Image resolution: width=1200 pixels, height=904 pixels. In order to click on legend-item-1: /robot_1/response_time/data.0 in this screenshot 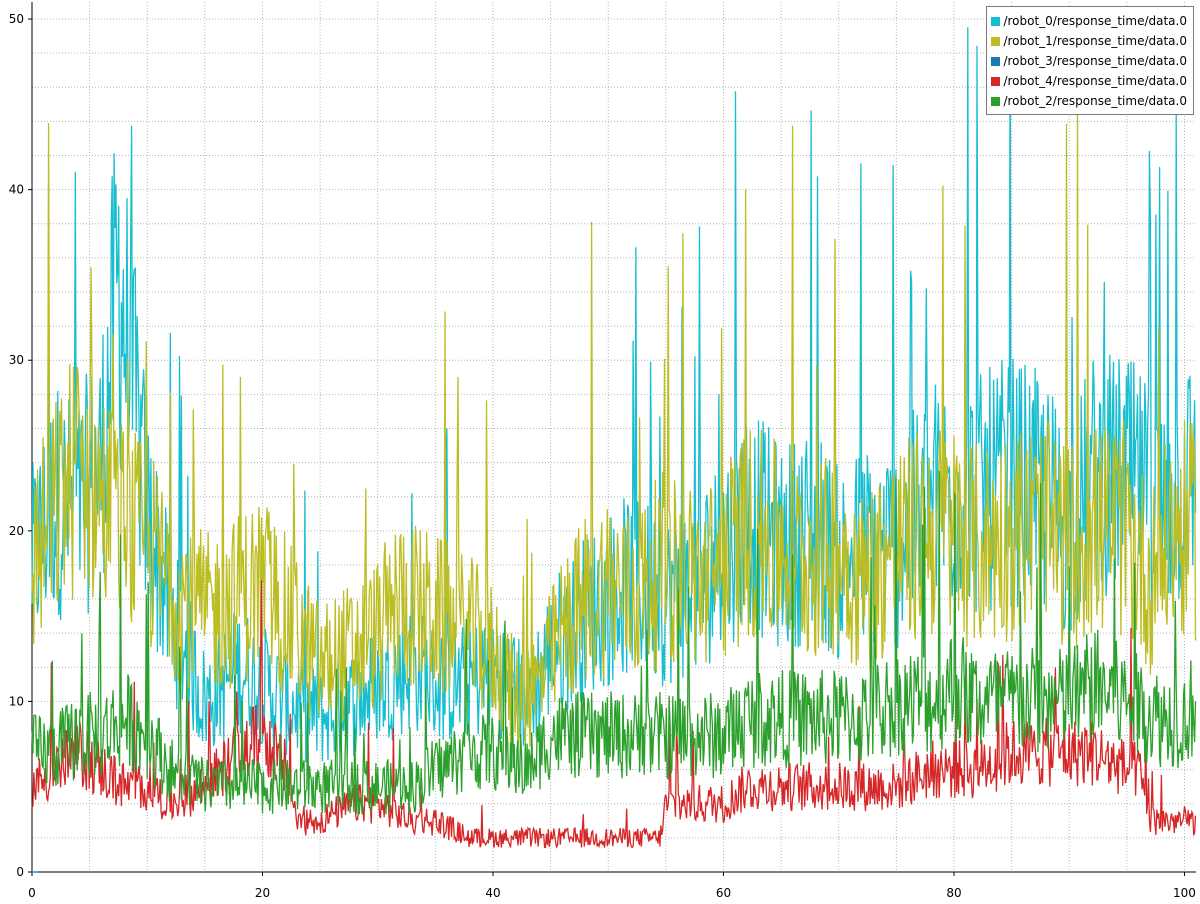, I will do `click(1089, 41)`.